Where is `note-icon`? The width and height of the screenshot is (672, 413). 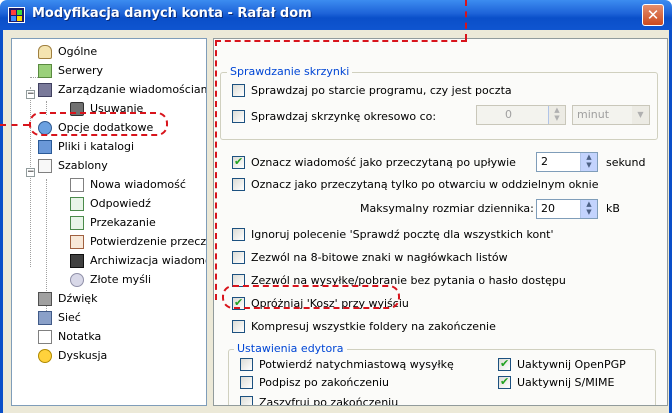
note-icon is located at coordinates (45, 337).